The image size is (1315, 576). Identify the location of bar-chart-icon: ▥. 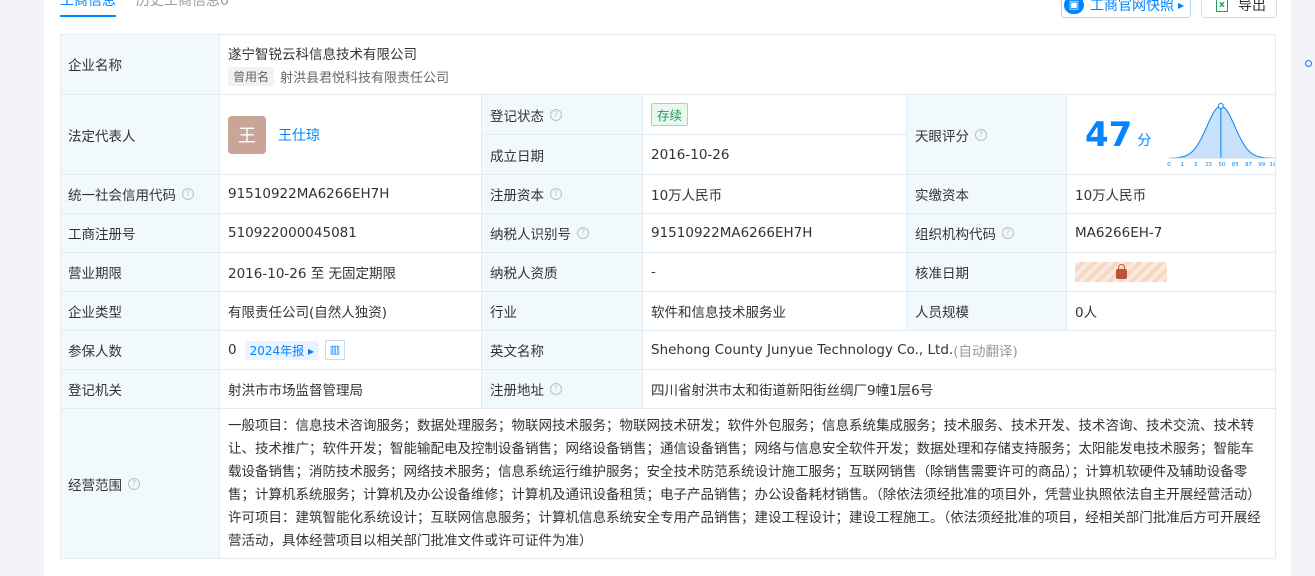
(334, 350).